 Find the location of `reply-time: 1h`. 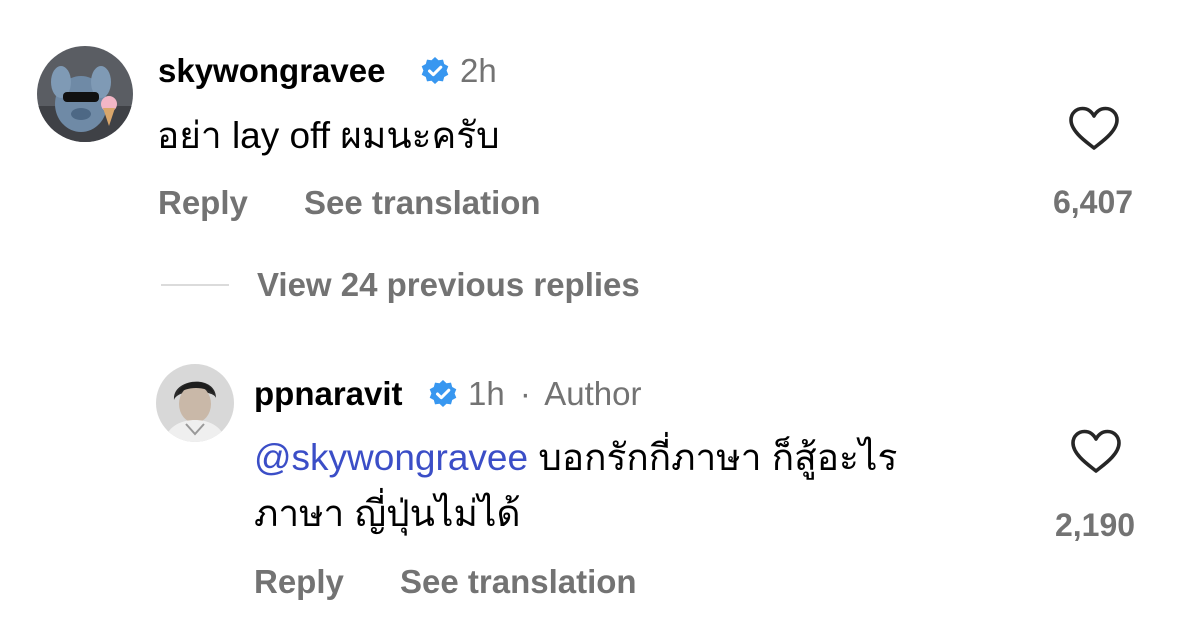

reply-time: 1h is located at coordinates (486, 393).